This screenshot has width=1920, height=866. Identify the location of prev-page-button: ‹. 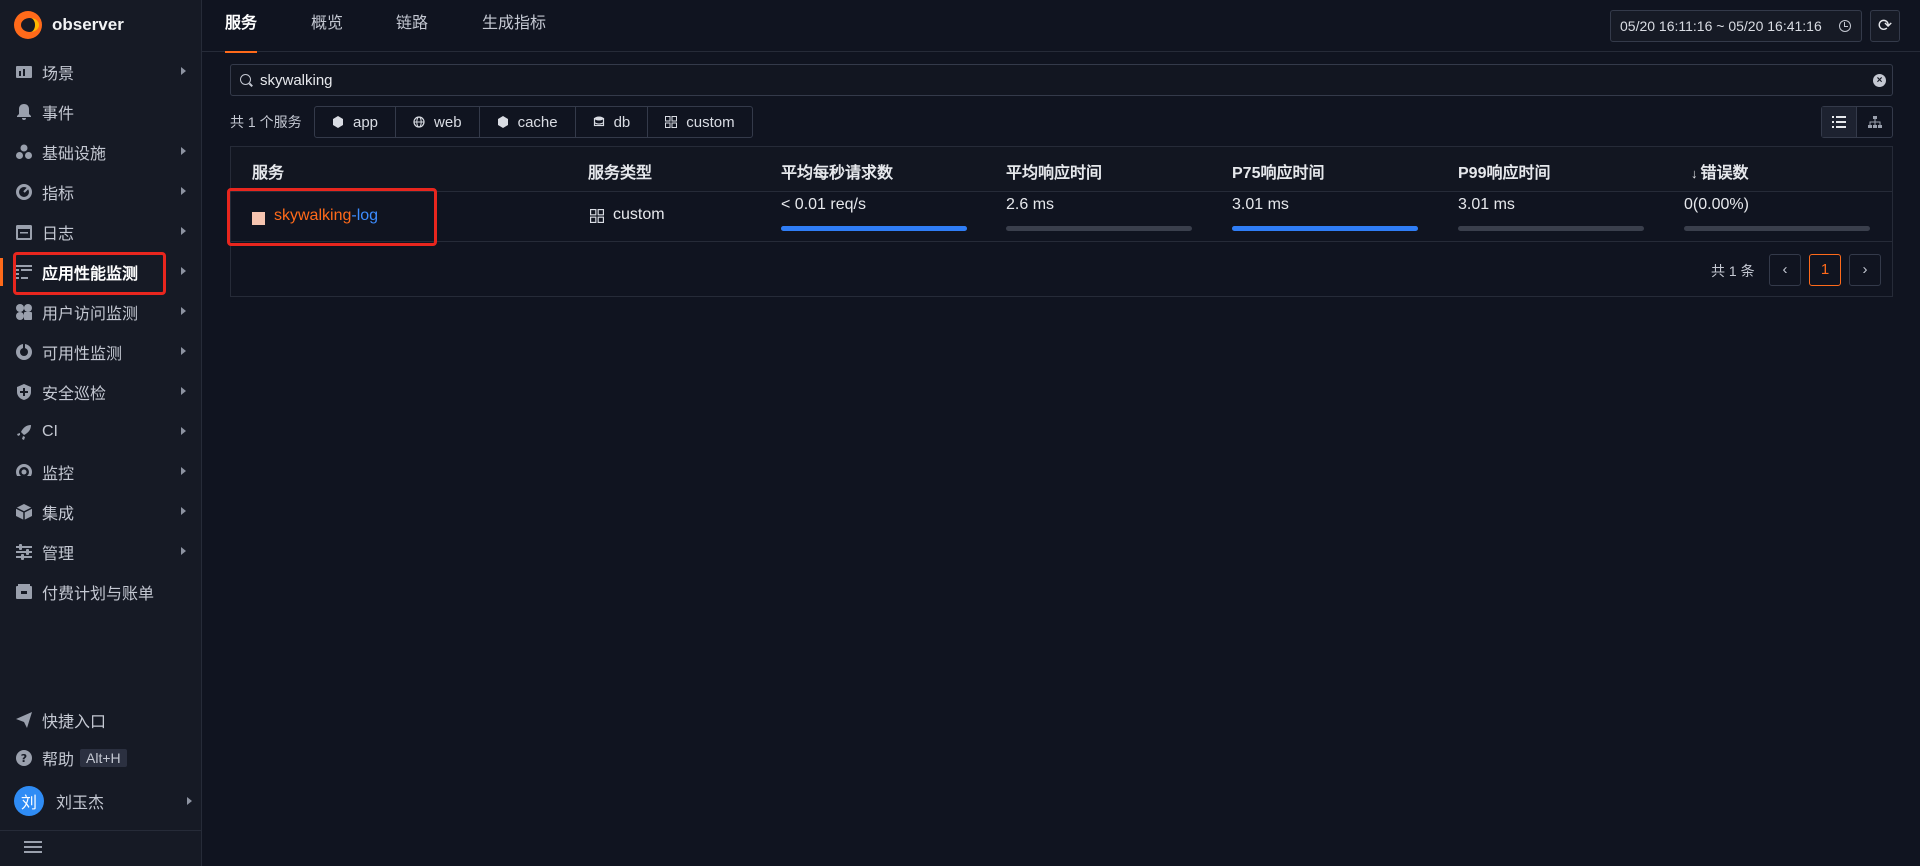
(1785, 270).